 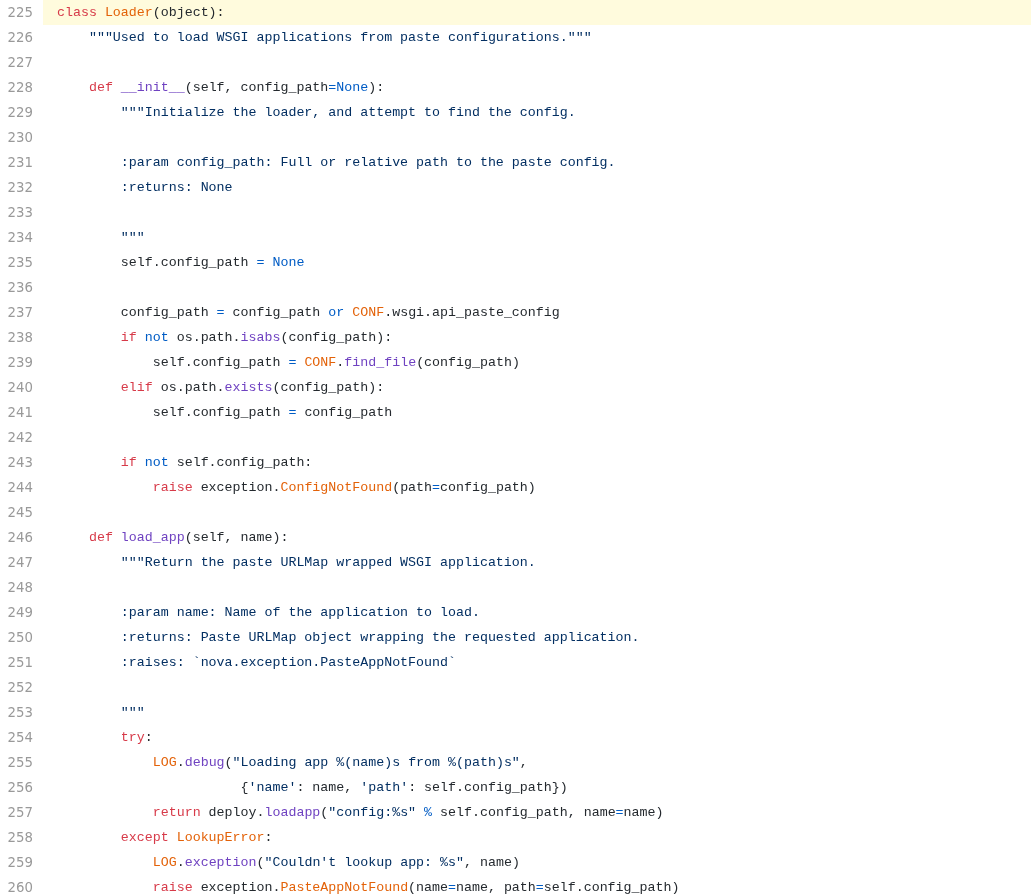 I want to click on line-number: 245, so click(x=20, y=512).